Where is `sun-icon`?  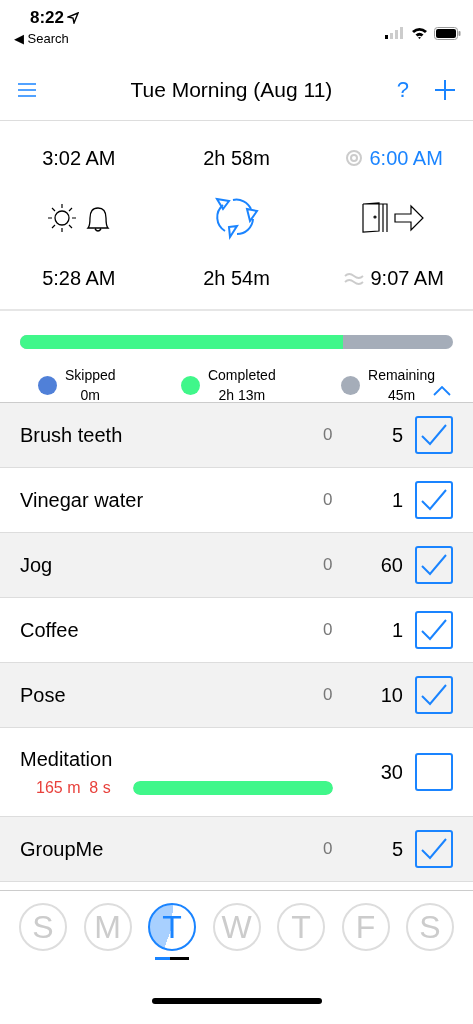 sun-icon is located at coordinates (61, 218).